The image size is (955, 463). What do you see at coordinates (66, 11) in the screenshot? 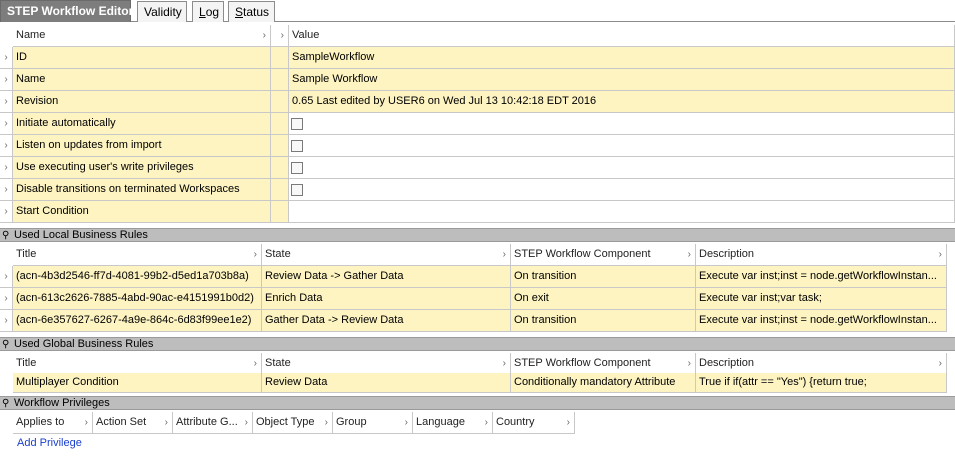
I see `tab-step-workflow-editor: STEP Workflow Editor` at bounding box center [66, 11].